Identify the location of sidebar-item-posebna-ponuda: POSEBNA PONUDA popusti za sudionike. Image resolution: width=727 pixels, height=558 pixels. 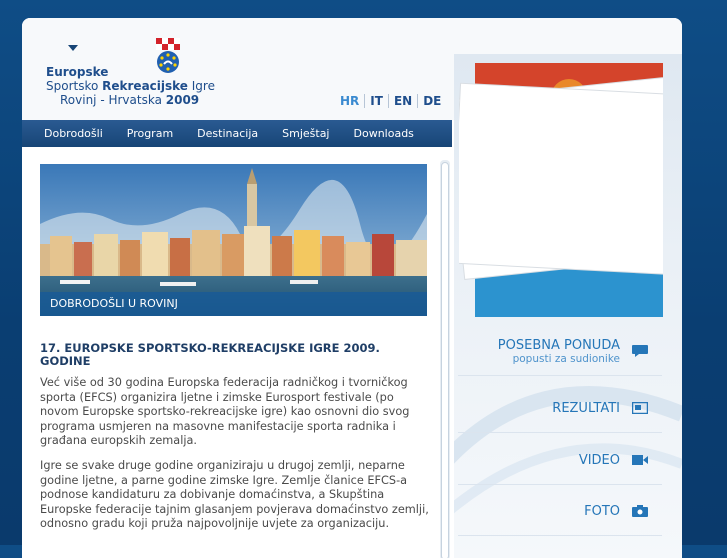
(560, 351).